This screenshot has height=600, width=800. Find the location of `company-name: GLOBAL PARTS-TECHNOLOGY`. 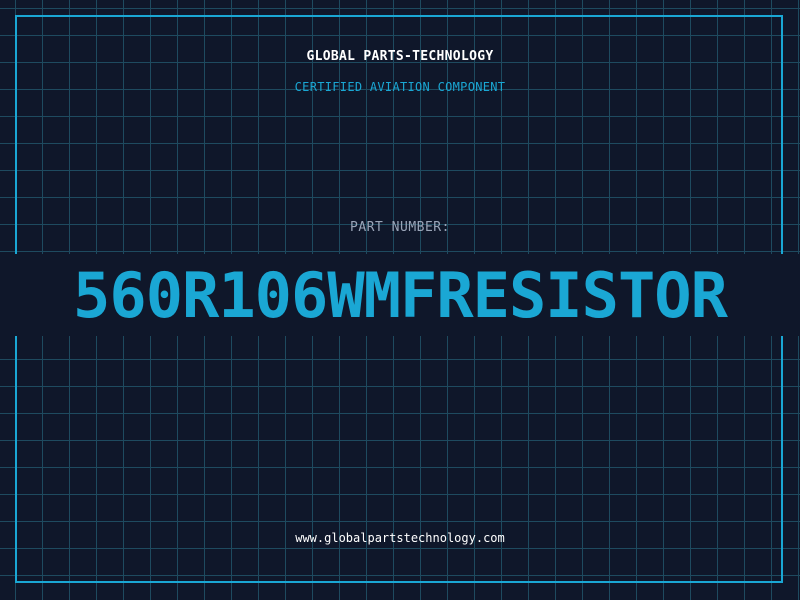

company-name: GLOBAL PARTS-TECHNOLOGY is located at coordinates (400, 56).